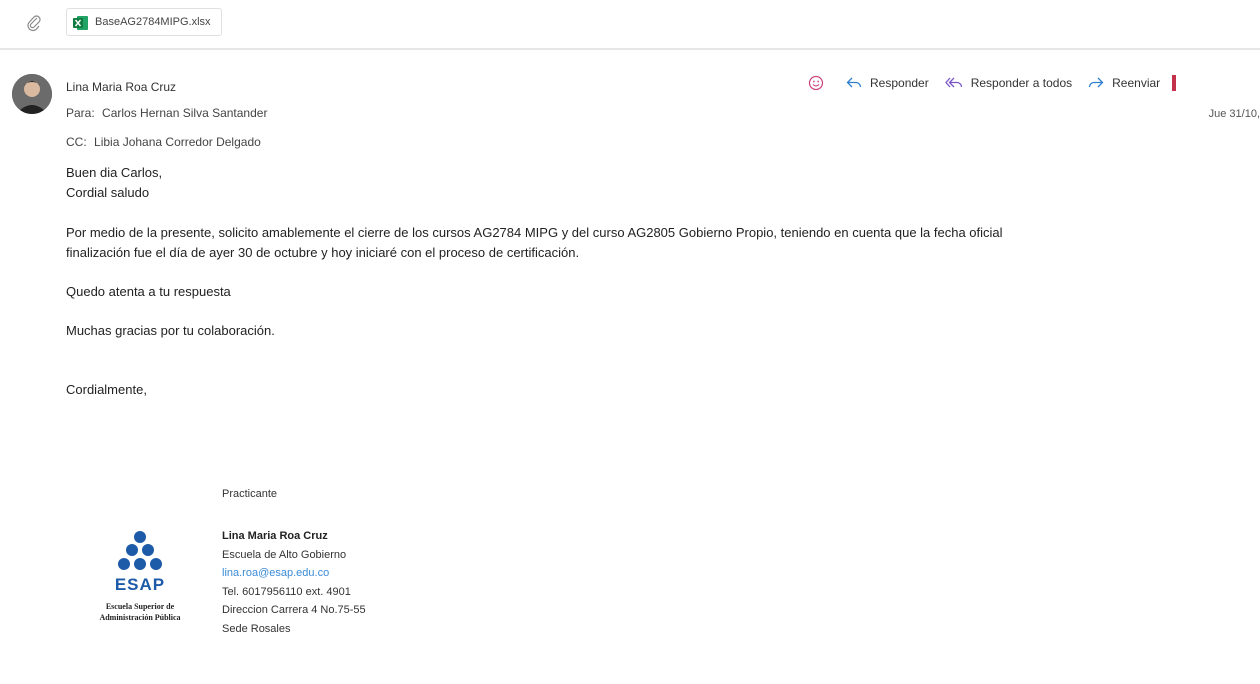  Describe the element at coordinates (294, 610) in the screenshot. I see `signature-address: Direccion Carrera 4 No.75-55` at that location.